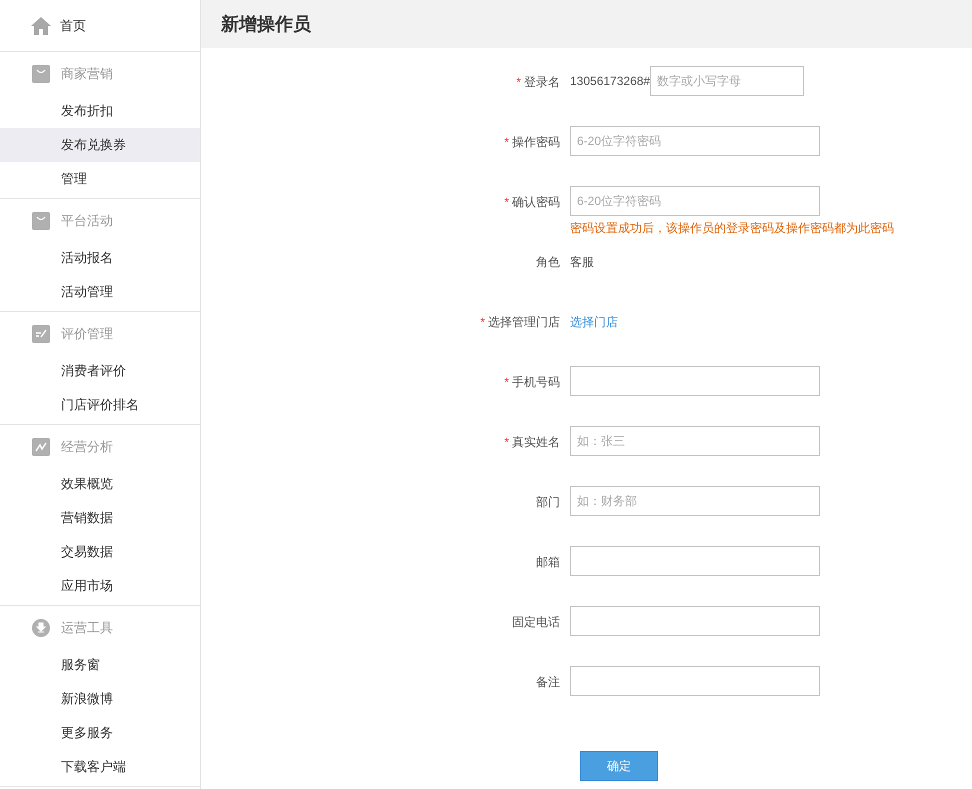  What do you see at coordinates (87, 628) in the screenshot?
I see `group-title: 运营工具` at bounding box center [87, 628].